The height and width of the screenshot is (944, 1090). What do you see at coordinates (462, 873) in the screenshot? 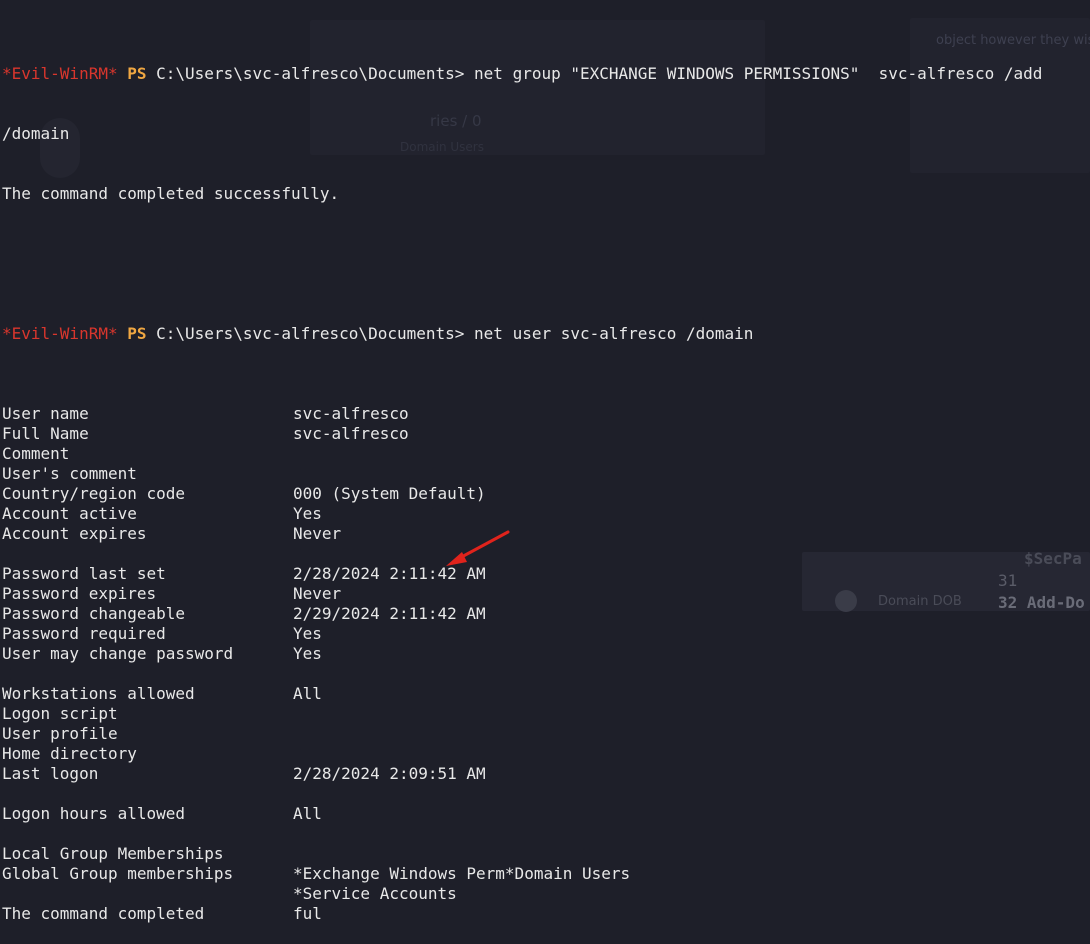
I see `user-info-value: *Exchange Windows Perm*Domain Users` at bounding box center [462, 873].